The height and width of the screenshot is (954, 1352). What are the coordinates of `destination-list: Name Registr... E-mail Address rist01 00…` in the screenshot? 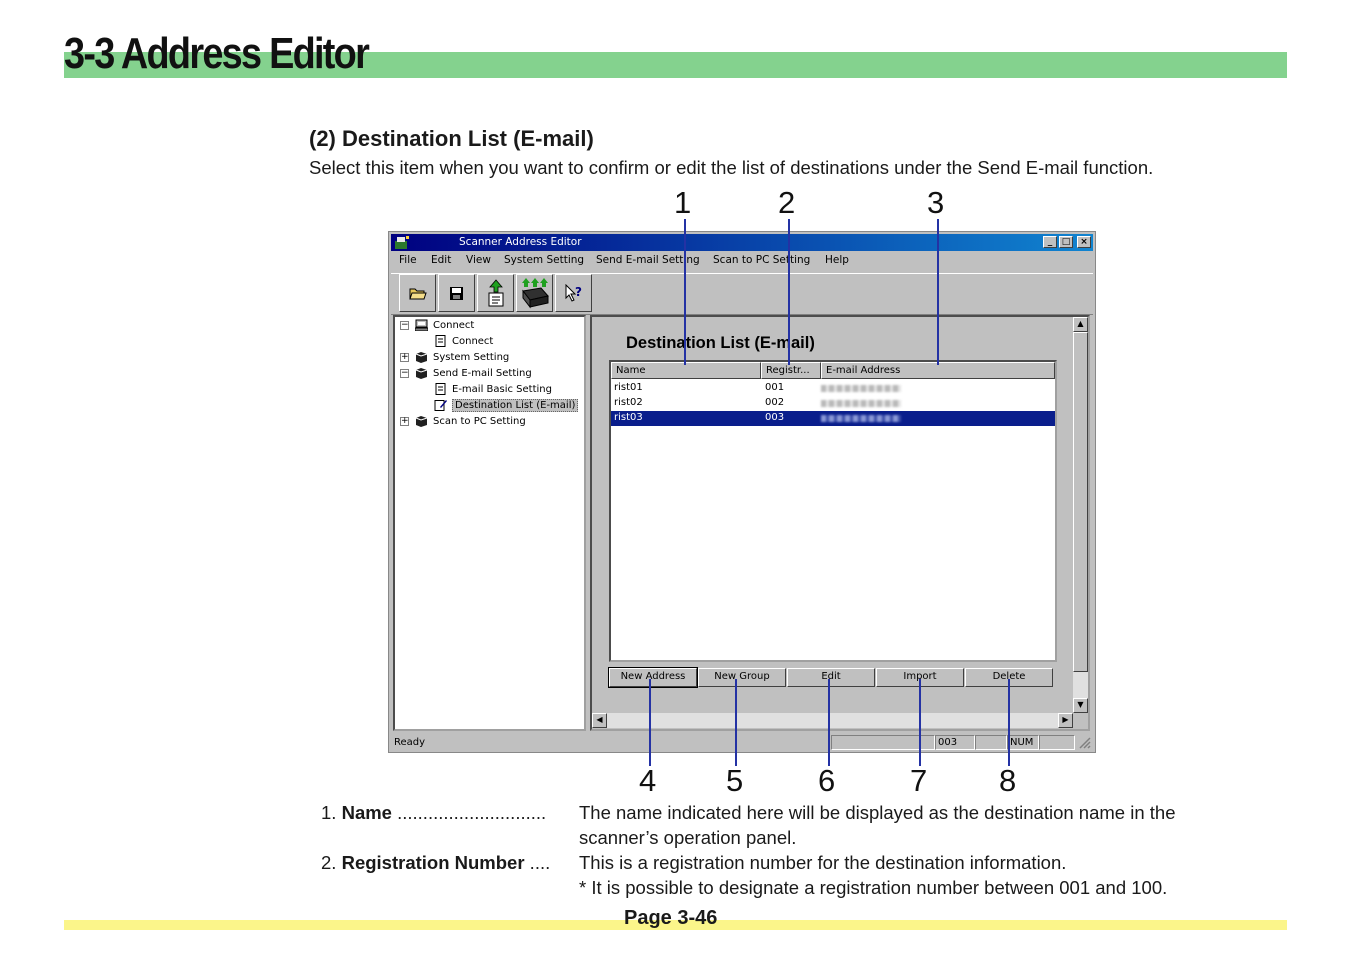 It's located at (833, 511).